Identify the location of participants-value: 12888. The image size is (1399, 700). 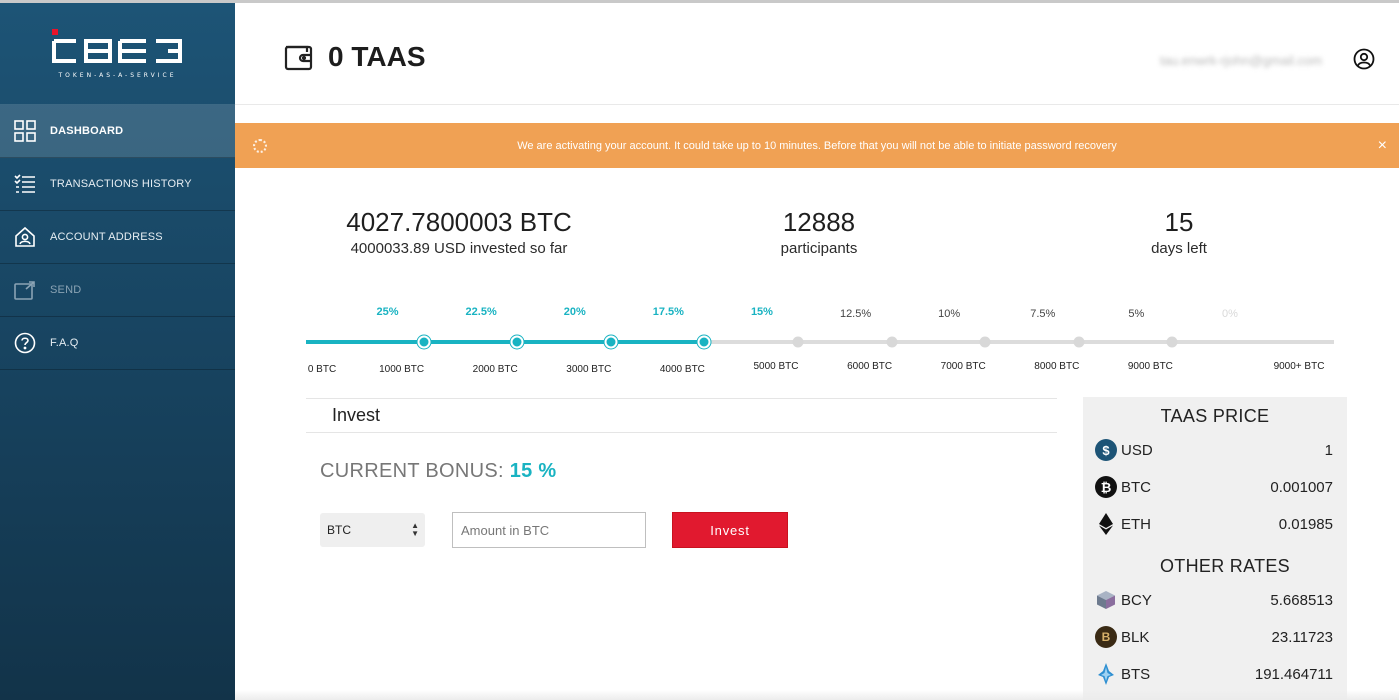
(819, 222).